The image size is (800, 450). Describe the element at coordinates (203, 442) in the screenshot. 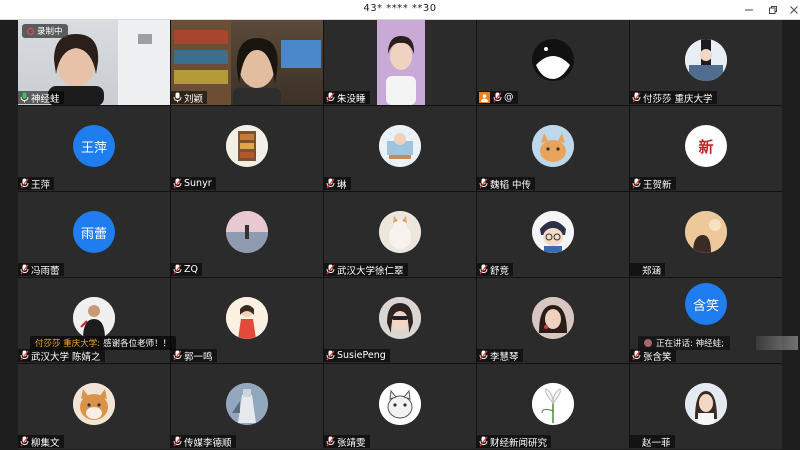

I see `participant-nameplate: 传媒李德顺` at that location.